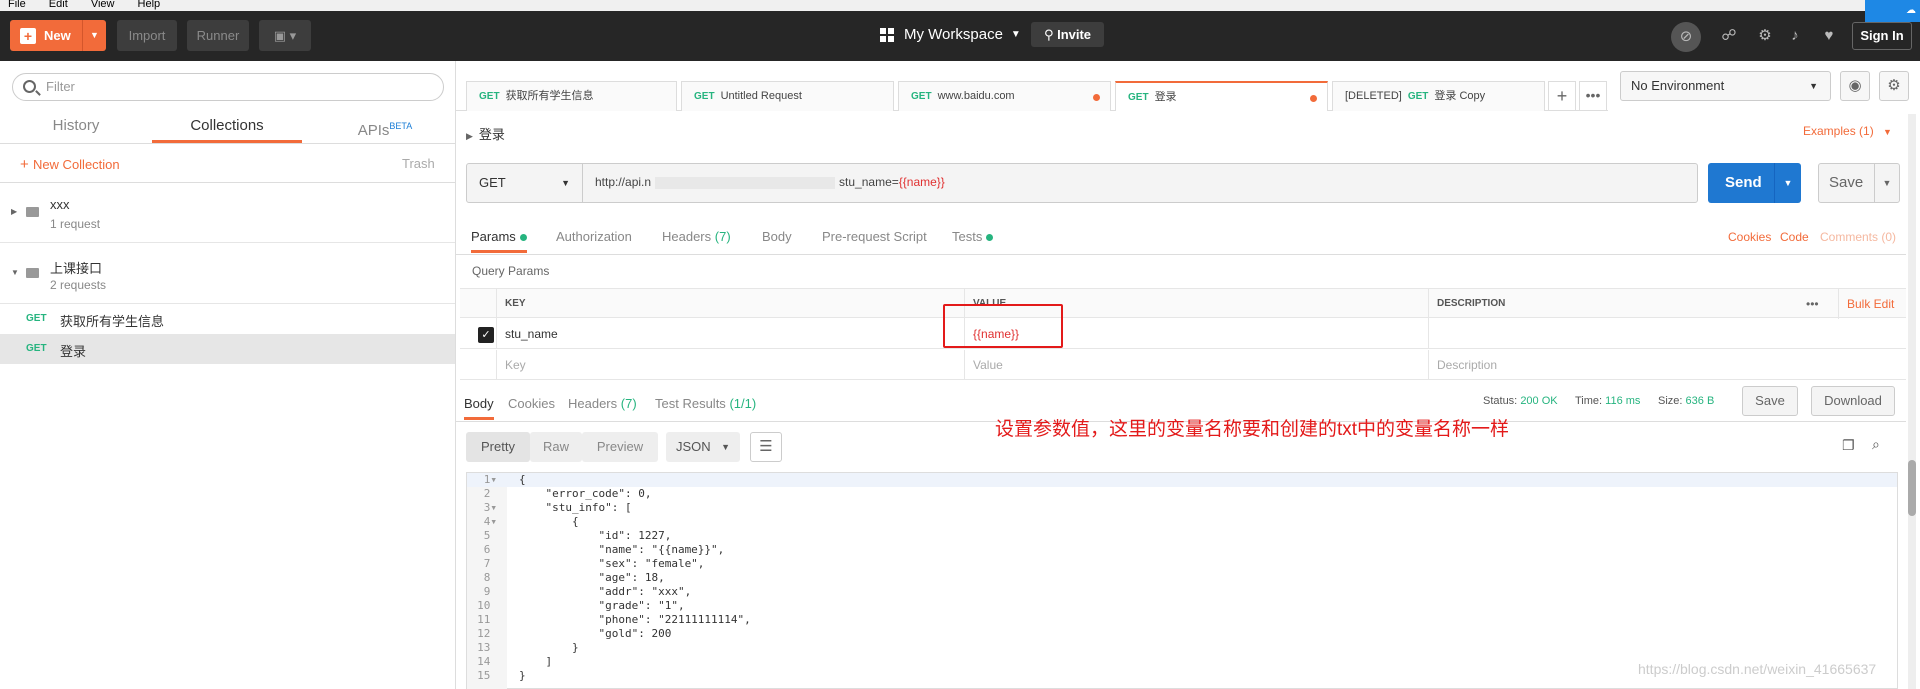 The image size is (1920, 689). I want to click on copy-icon: ❐, so click(1848, 445).